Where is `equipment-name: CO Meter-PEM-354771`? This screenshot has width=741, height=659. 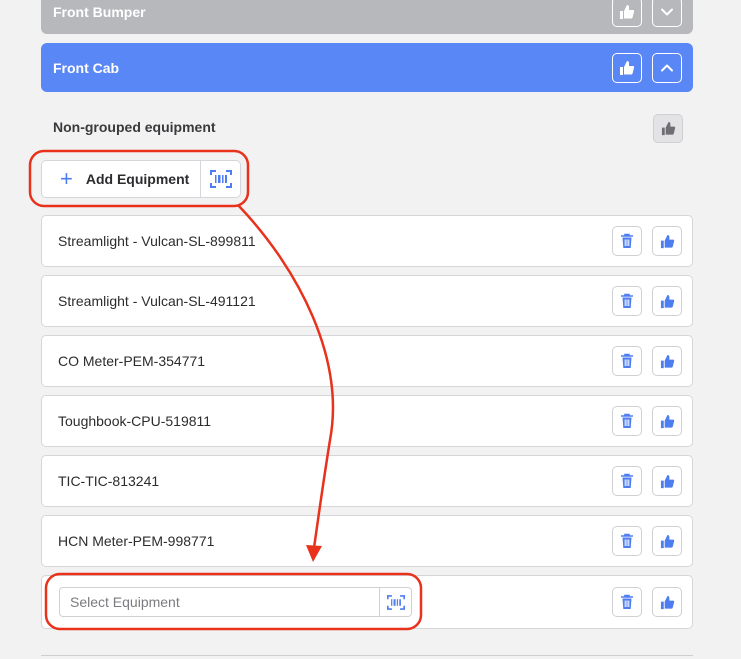 equipment-name: CO Meter-PEM-354771 is located at coordinates (132, 361).